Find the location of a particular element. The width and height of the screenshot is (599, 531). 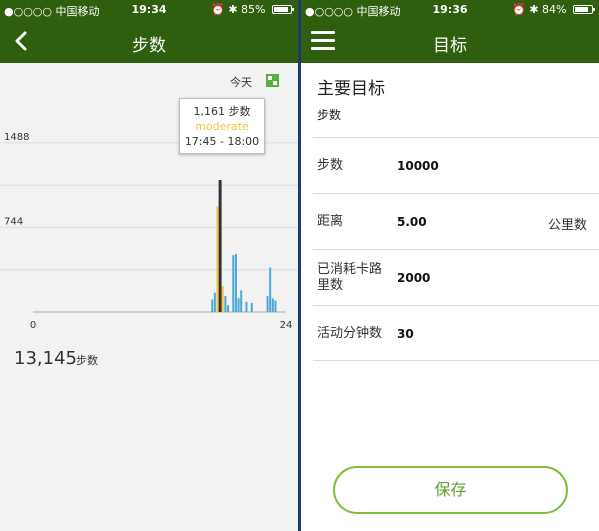

page-title: 目标 is located at coordinates (450, 46).